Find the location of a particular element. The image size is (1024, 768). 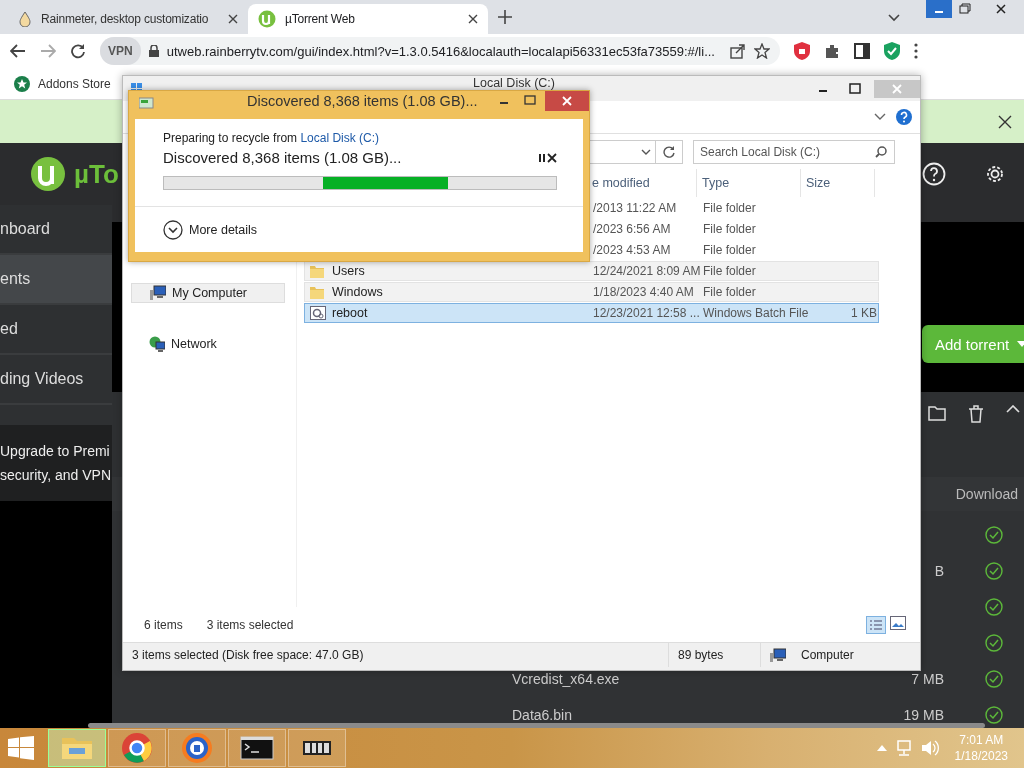

side-panel-icon is located at coordinates (862, 51).